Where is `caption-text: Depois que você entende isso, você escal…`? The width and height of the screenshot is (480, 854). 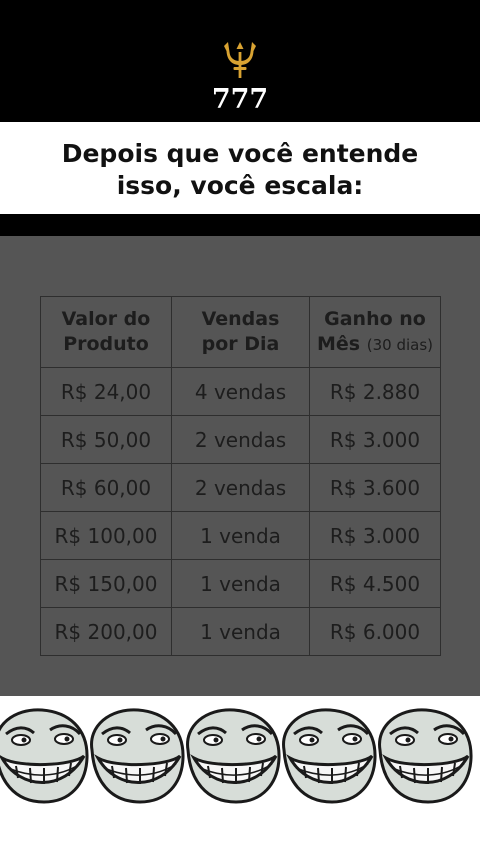
caption-text: Depois que você entende isso, você escal… is located at coordinates (240, 170).